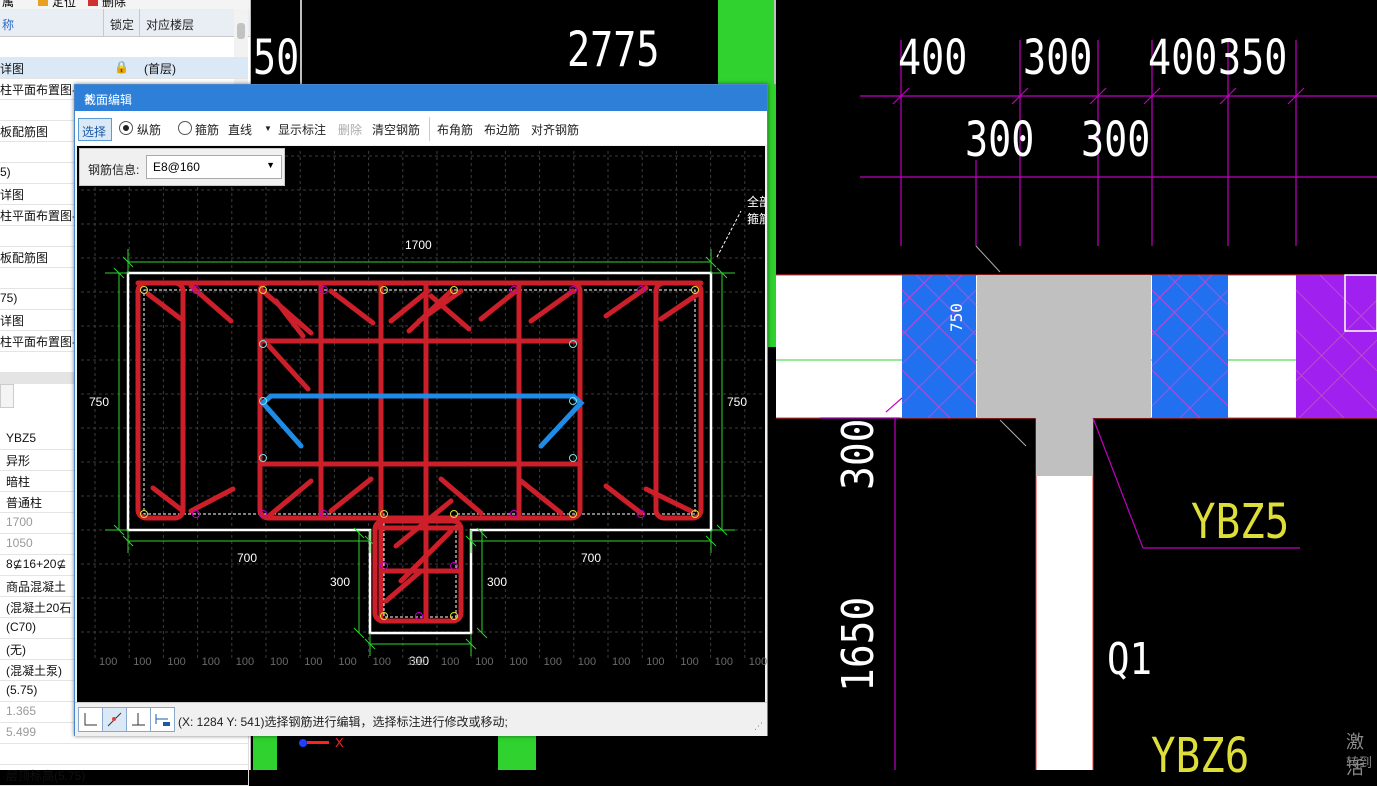 This screenshot has width=1377, height=786. Describe the element at coordinates (497, 582) in the screenshot. I see `dim-stem-right: 300` at that location.